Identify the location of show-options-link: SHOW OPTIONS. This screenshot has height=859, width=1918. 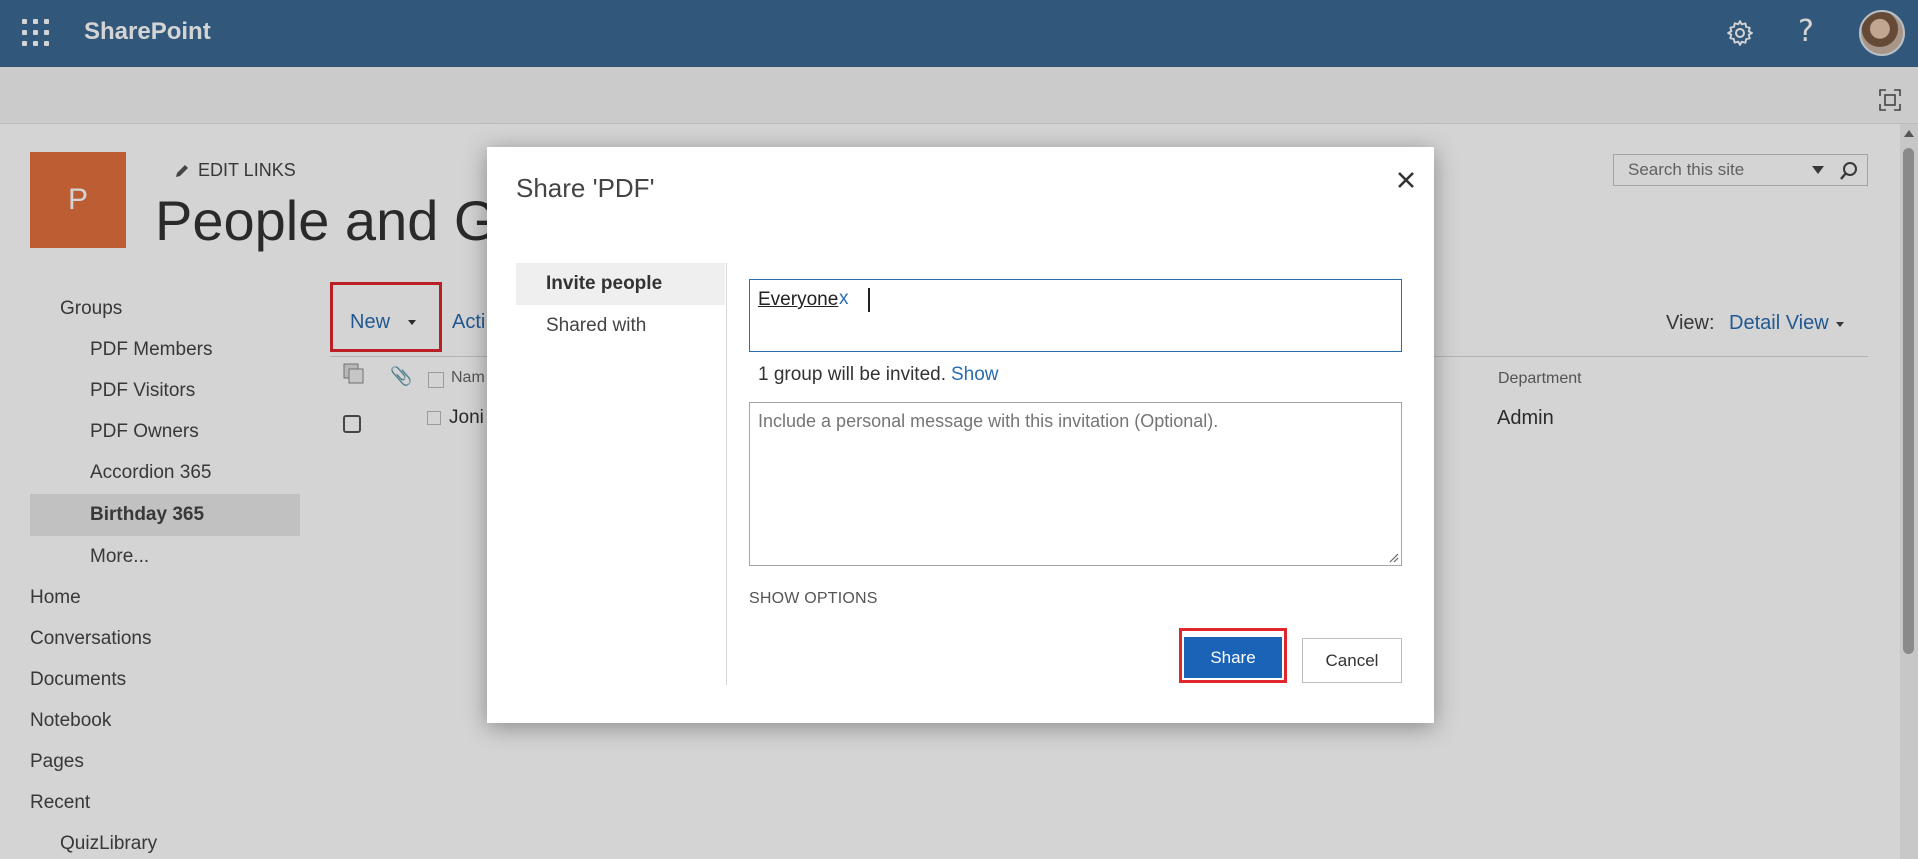
(813, 599).